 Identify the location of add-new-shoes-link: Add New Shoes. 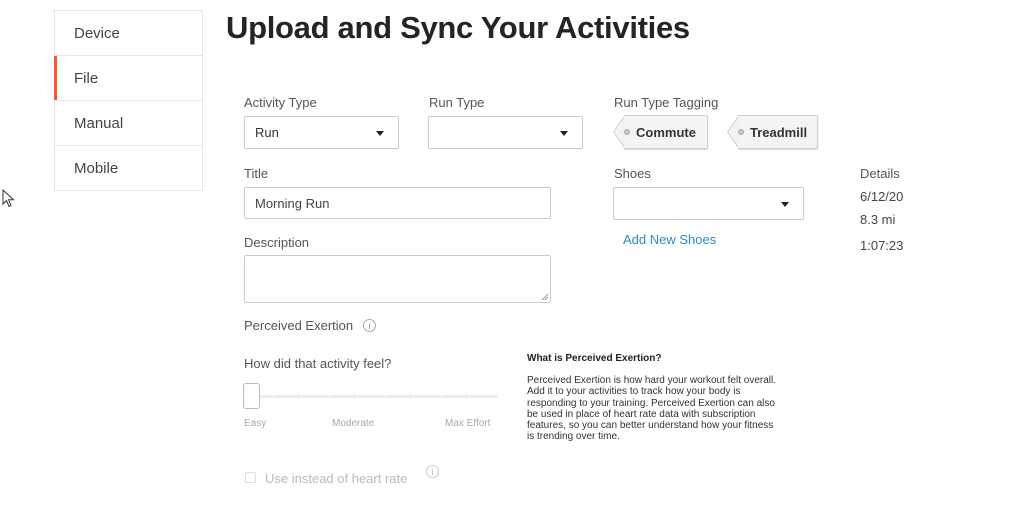
(669, 239).